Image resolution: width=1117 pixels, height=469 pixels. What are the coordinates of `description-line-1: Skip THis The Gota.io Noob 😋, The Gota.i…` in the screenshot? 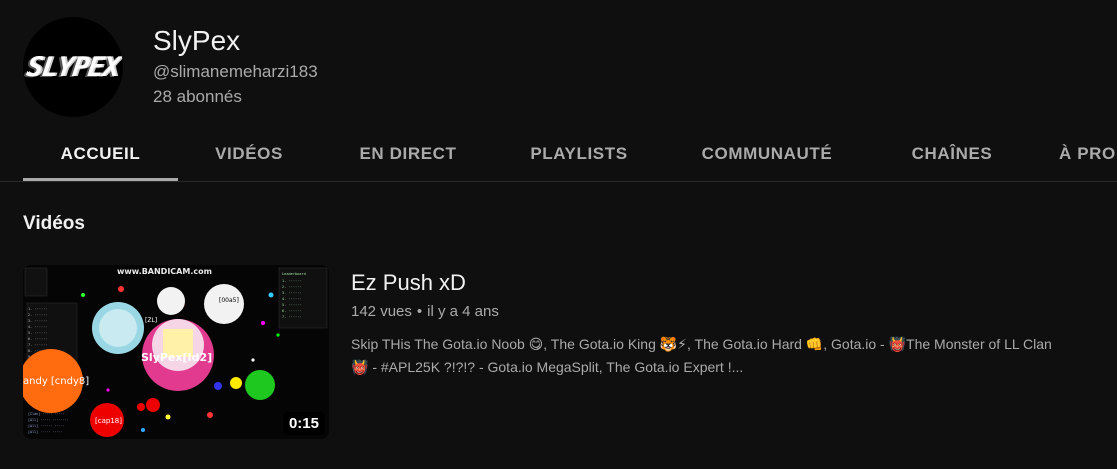 It's located at (701, 344).